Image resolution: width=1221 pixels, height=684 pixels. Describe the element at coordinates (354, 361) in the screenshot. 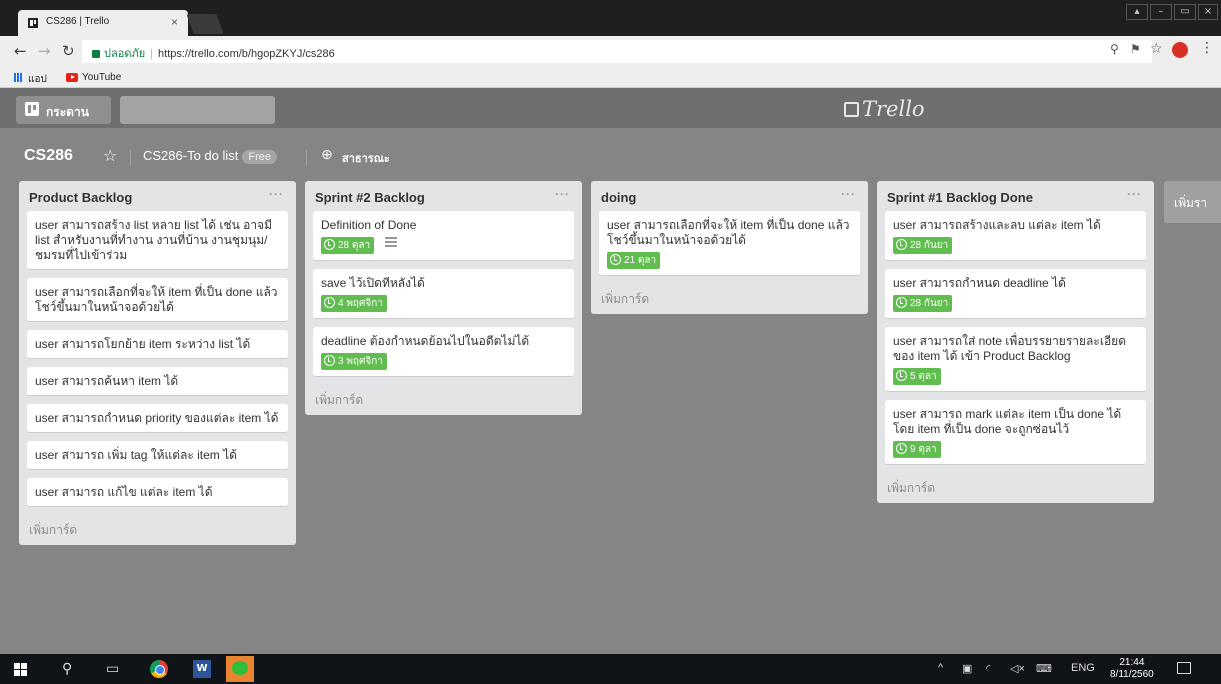

I see `due-date-badge: 3 พฤศจิกา` at that location.